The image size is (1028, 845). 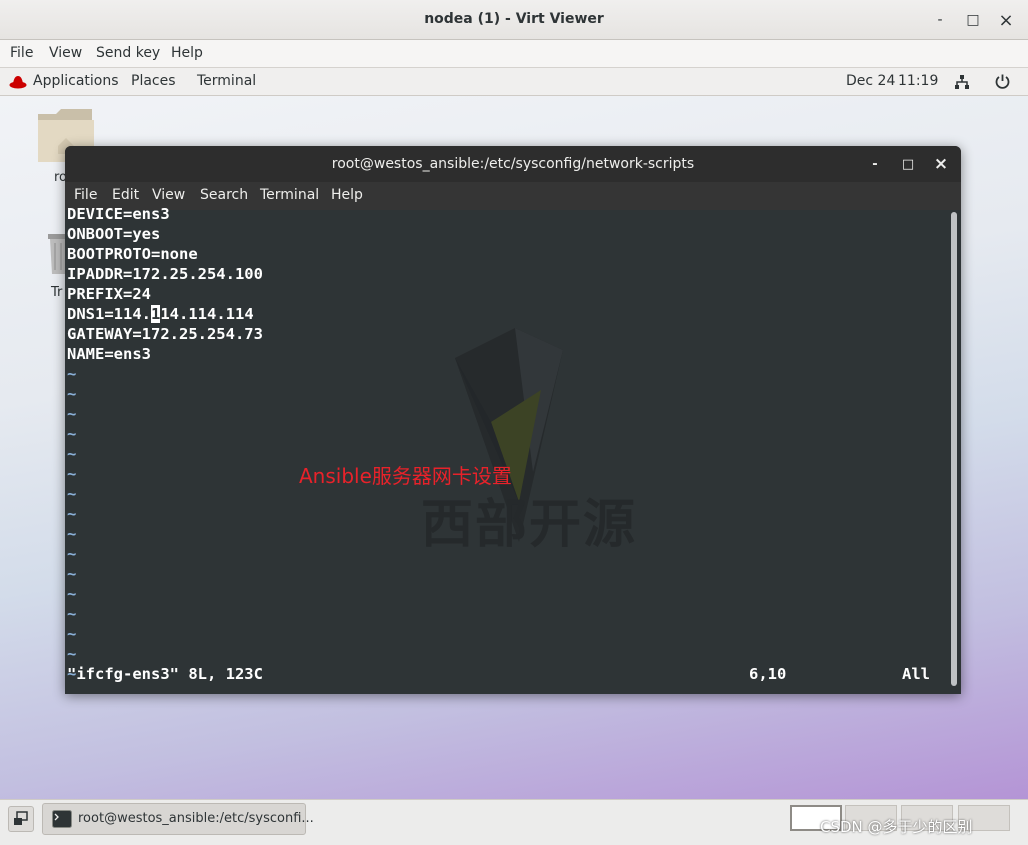 What do you see at coordinates (289, 195) in the screenshot?
I see `terminal-menu-terminal: Terminal` at bounding box center [289, 195].